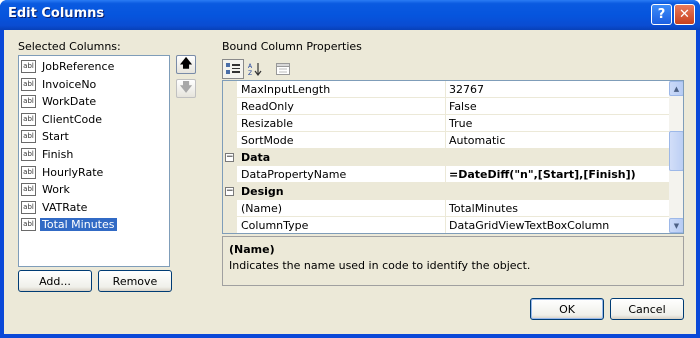  I want to click on column-name: ClientCode, so click(72, 119).